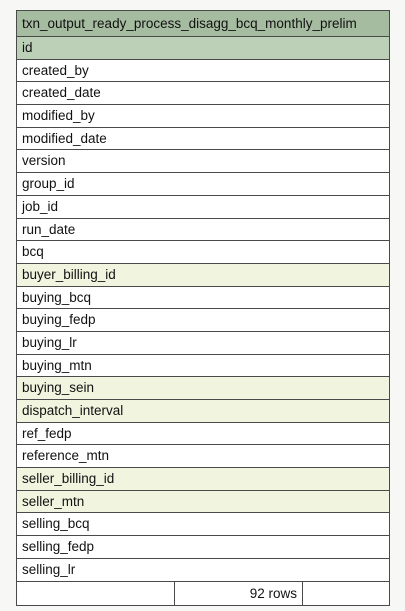  I want to click on table-footer: 92 rows, so click(203, 593).